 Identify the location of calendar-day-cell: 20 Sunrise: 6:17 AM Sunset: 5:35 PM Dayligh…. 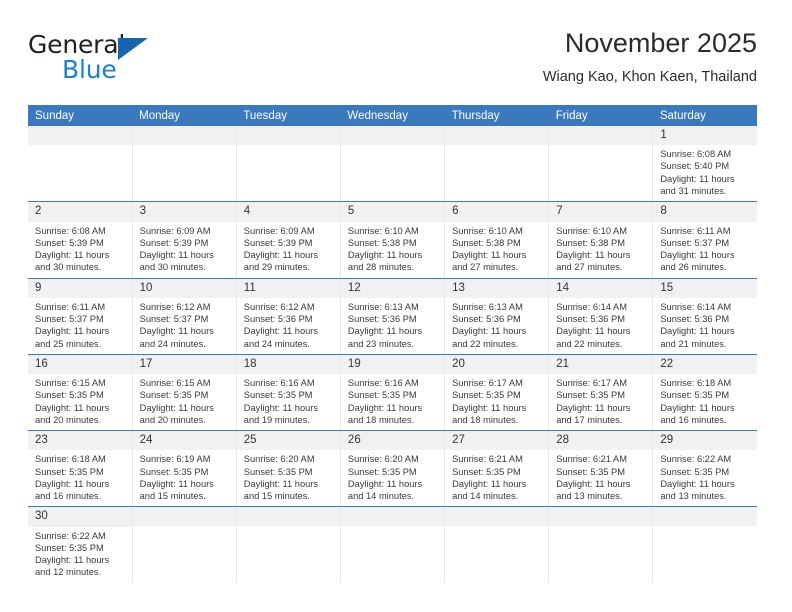
(497, 393).